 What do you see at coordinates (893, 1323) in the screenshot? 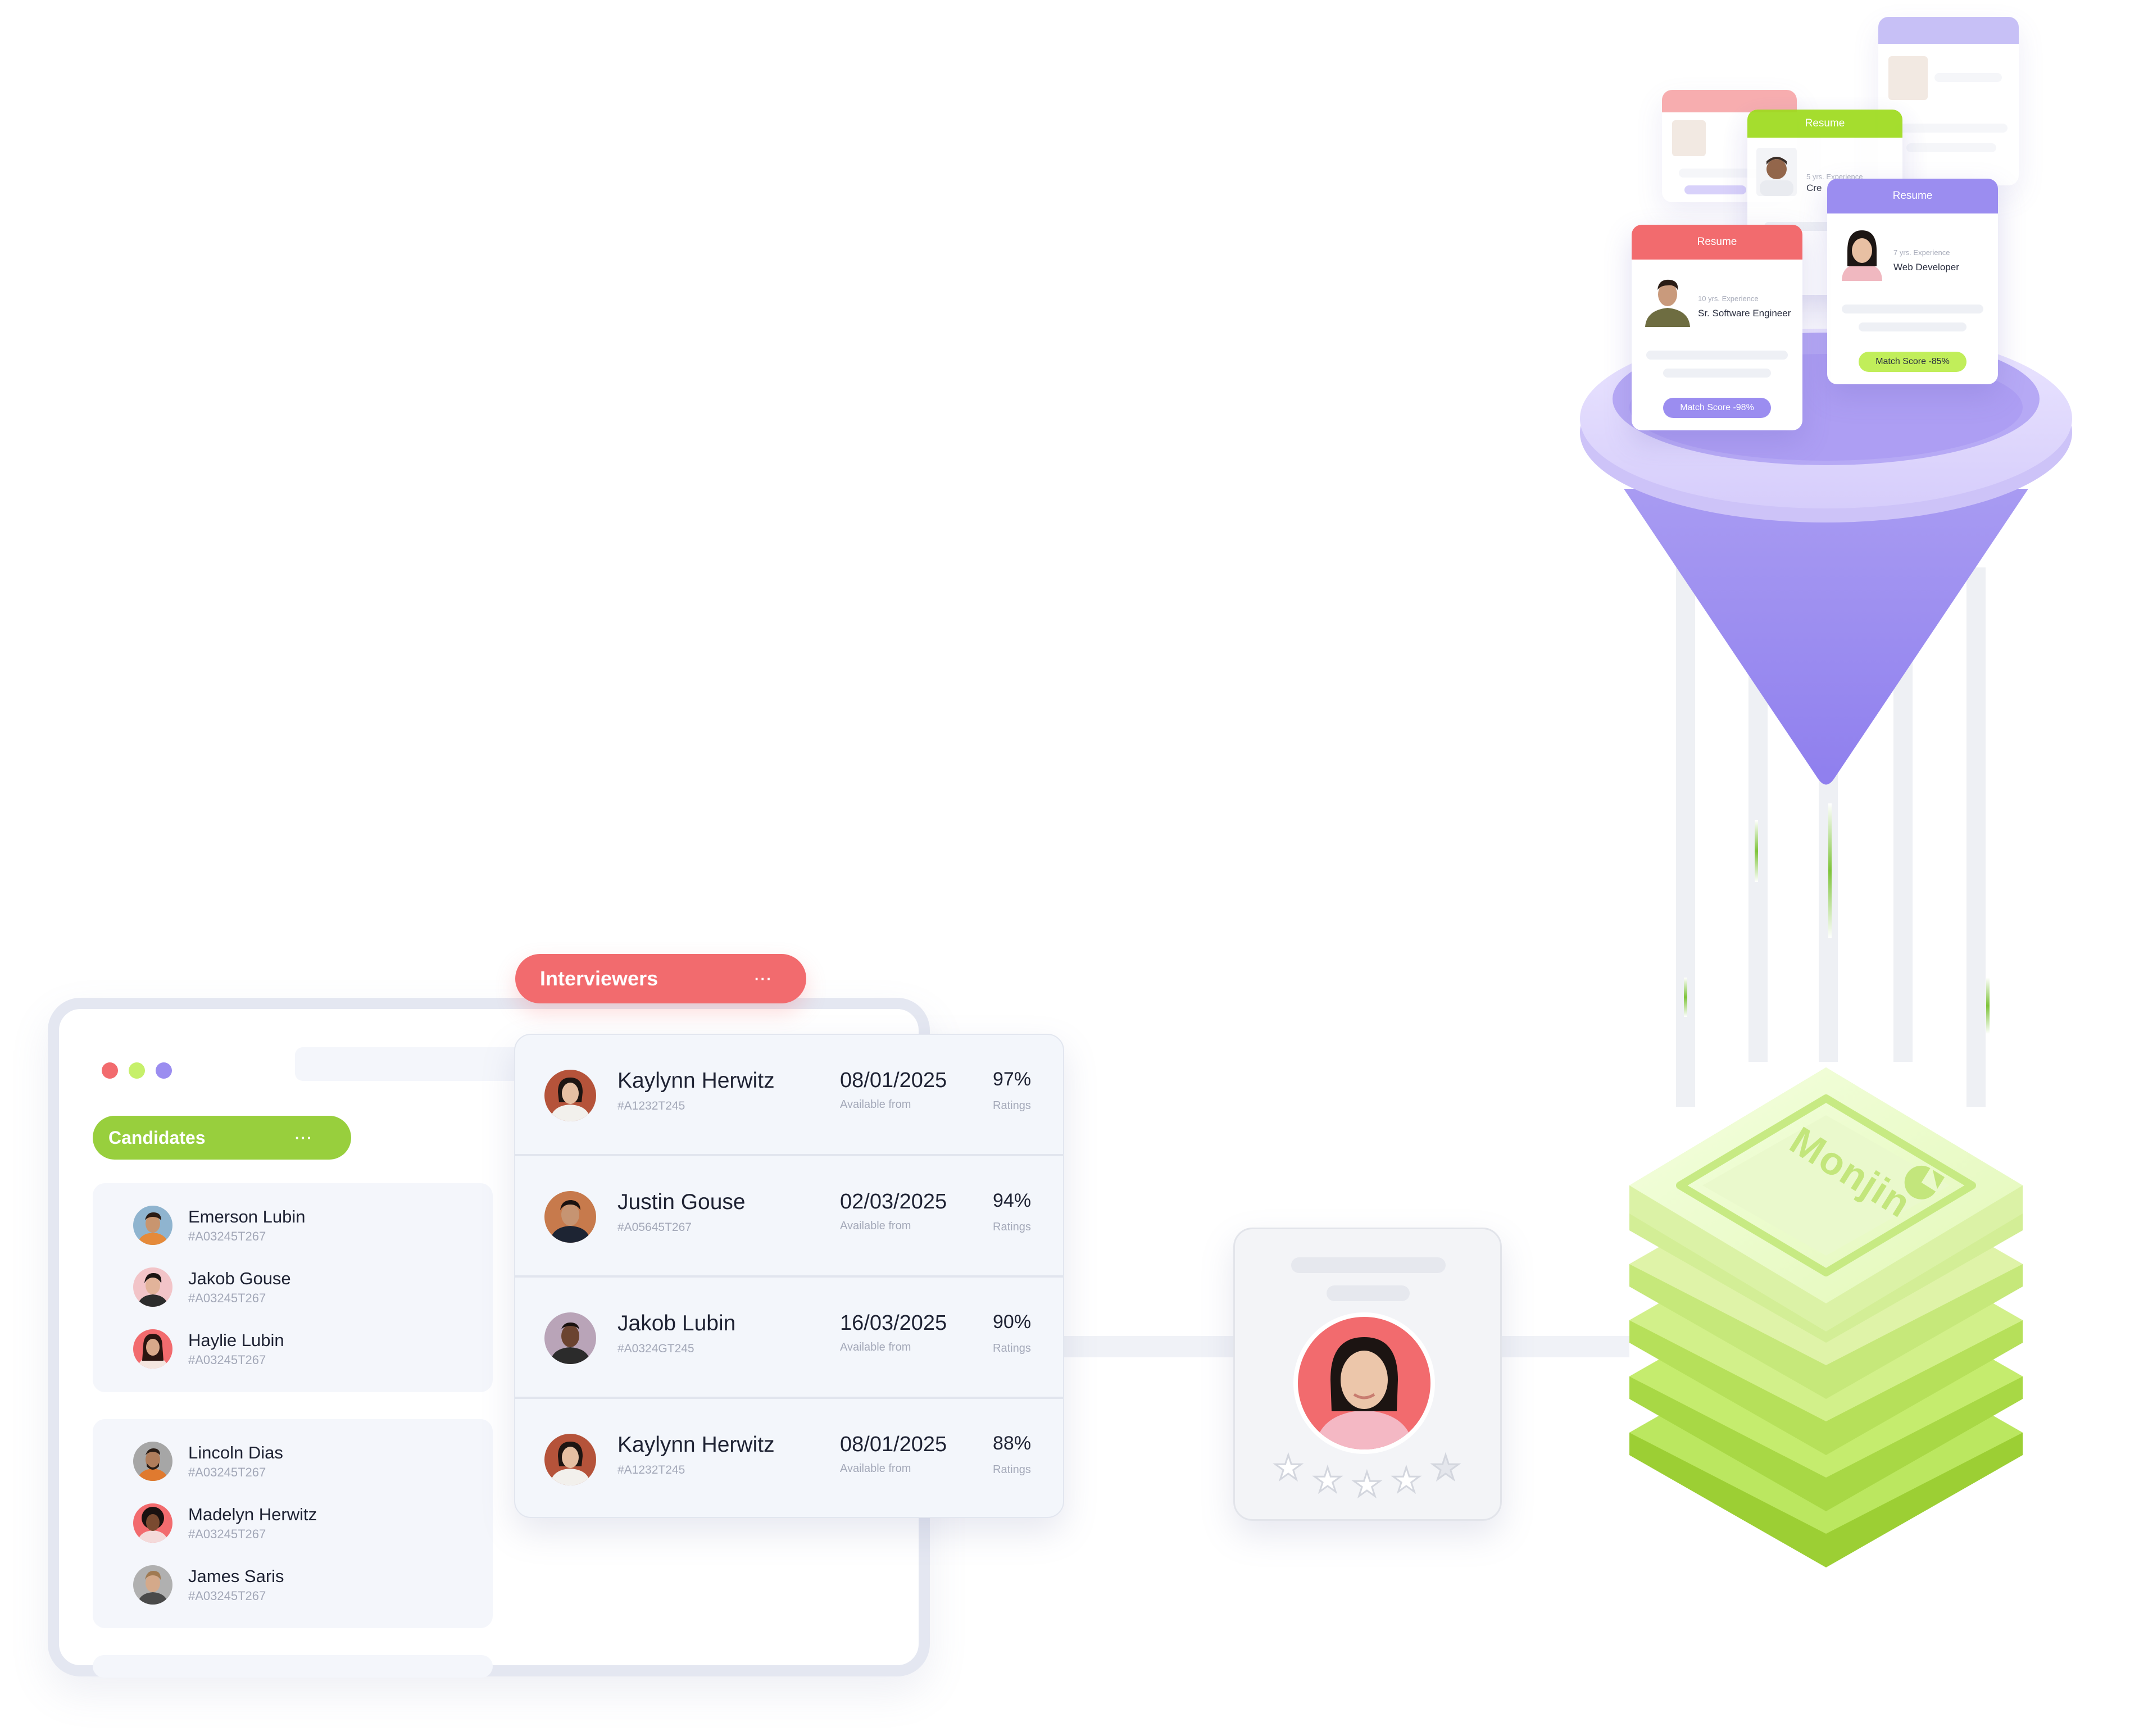
I see `available-date: 16/03/2025` at bounding box center [893, 1323].